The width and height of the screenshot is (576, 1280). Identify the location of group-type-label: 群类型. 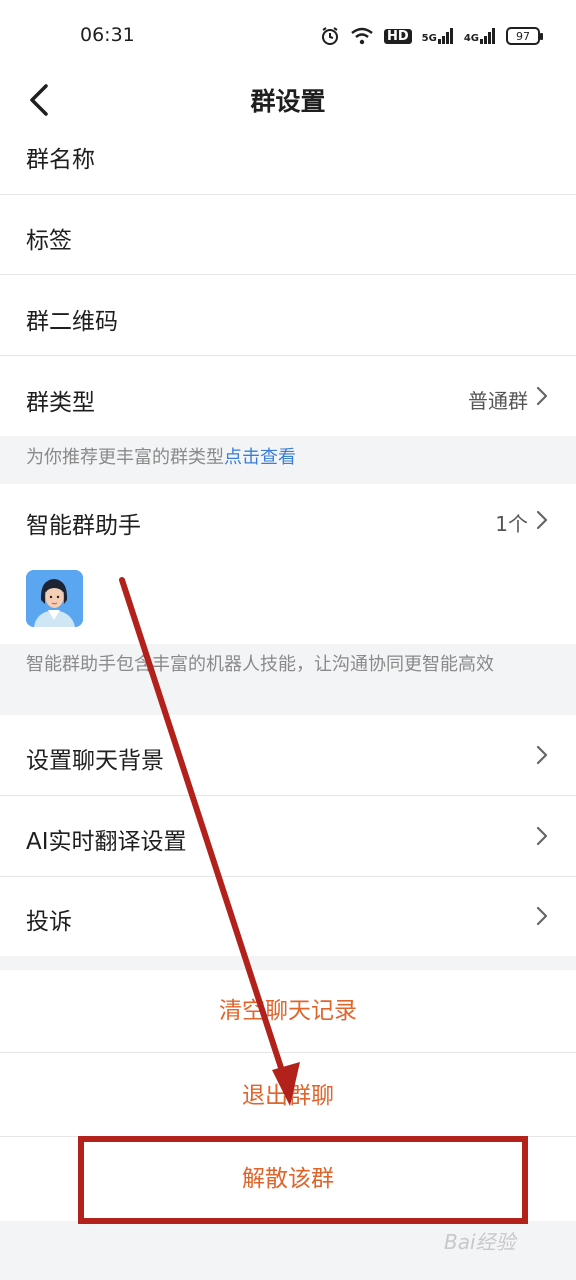
(60, 403).